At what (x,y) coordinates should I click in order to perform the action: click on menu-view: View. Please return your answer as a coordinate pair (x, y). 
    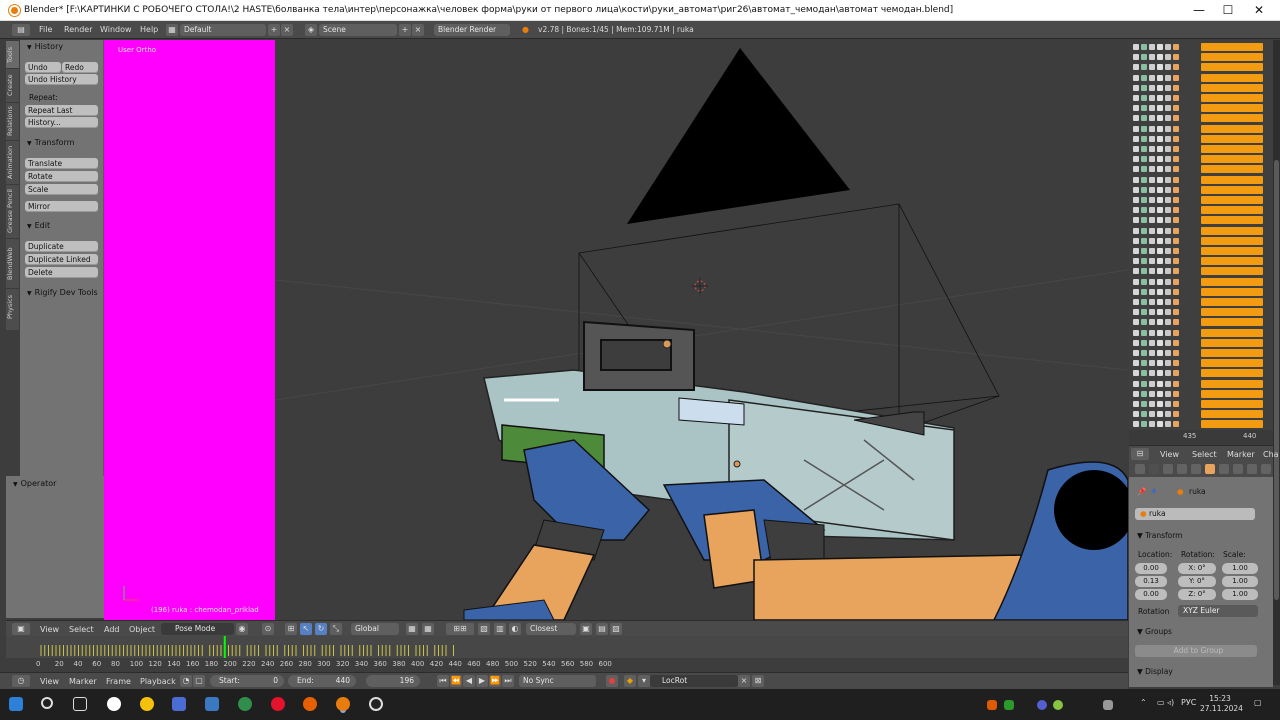
    Looking at the image, I should click on (49, 629).